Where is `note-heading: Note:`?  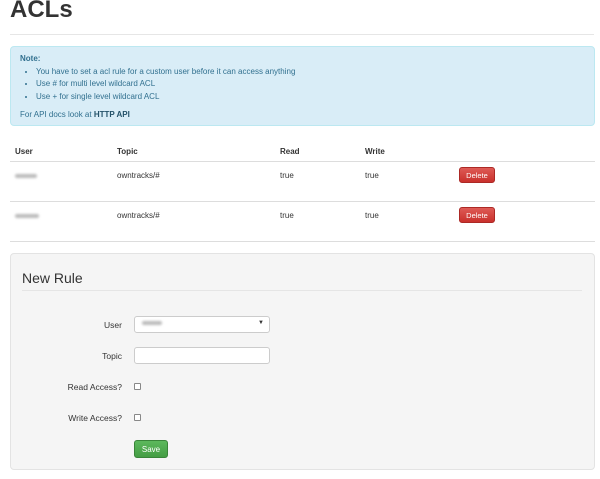 note-heading: Note: is located at coordinates (30, 58).